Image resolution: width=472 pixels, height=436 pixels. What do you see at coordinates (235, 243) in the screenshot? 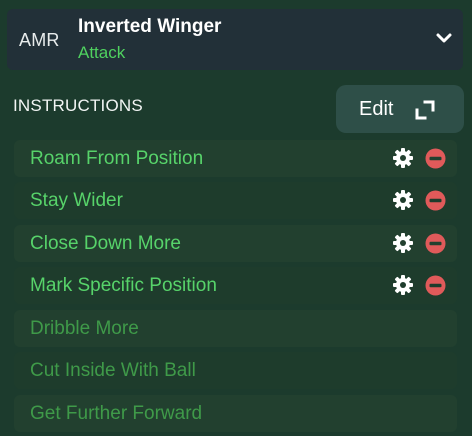
I see `instruction-row-active: Close Down More` at bounding box center [235, 243].